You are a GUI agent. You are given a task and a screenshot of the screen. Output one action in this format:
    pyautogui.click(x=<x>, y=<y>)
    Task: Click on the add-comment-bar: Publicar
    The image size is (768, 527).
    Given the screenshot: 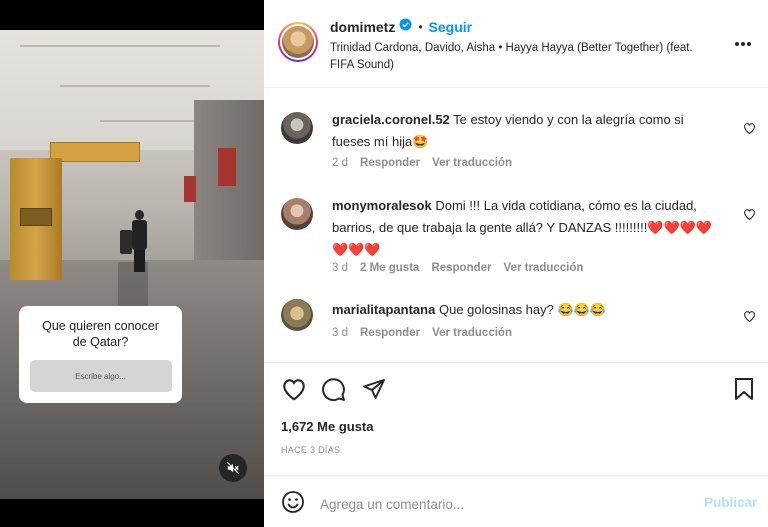 What is the action you would take?
    pyautogui.click(x=516, y=501)
    